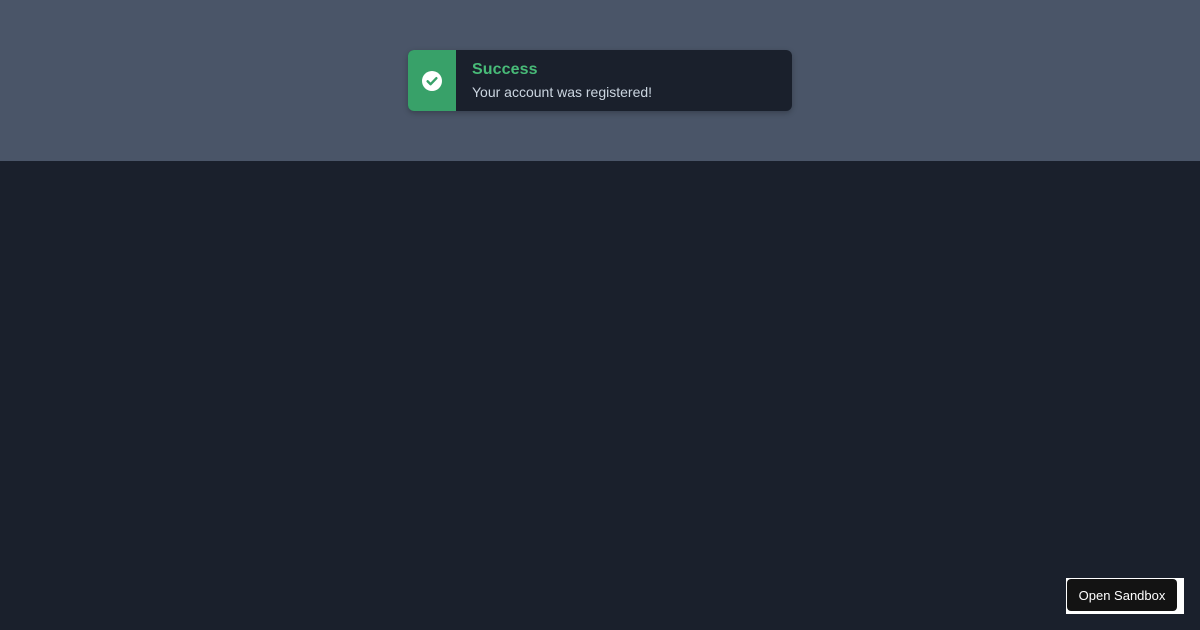 The height and width of the screenshot is (630, 1200). What do you see at coordinates (505, 69) in the screenshot?
I see `toast-title: Success` at bounding box center [505, 69].